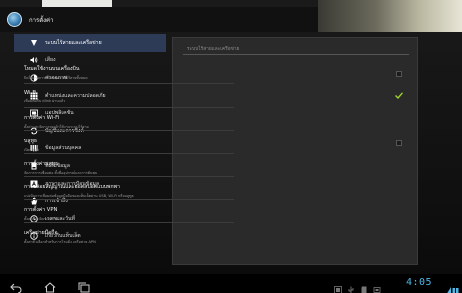  I want to click on pref-summary: ตั้งค่าและจัดการ VPN, so click(41, 218).